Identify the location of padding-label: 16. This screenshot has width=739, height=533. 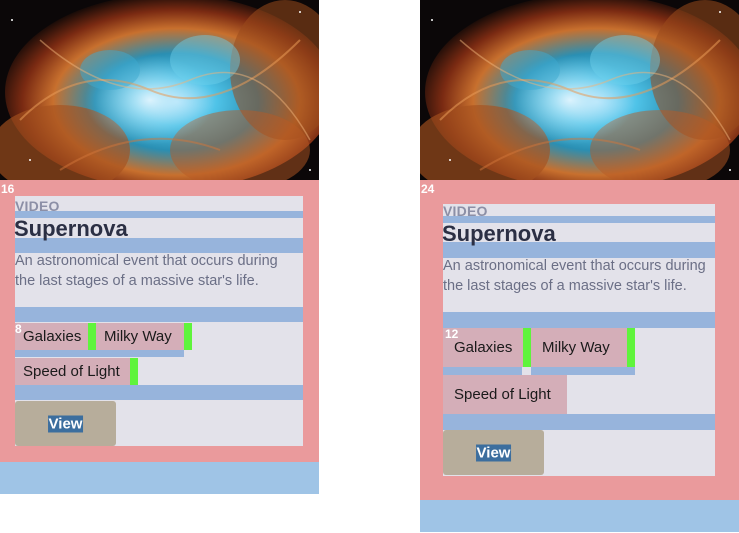
(8, 189).